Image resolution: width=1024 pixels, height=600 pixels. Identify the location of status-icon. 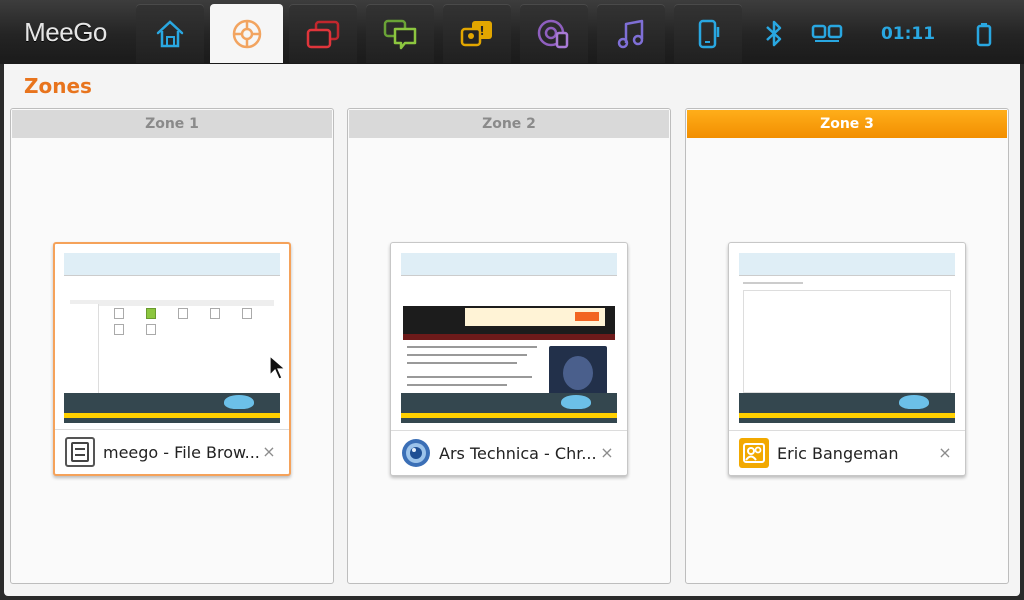
(400, 34).